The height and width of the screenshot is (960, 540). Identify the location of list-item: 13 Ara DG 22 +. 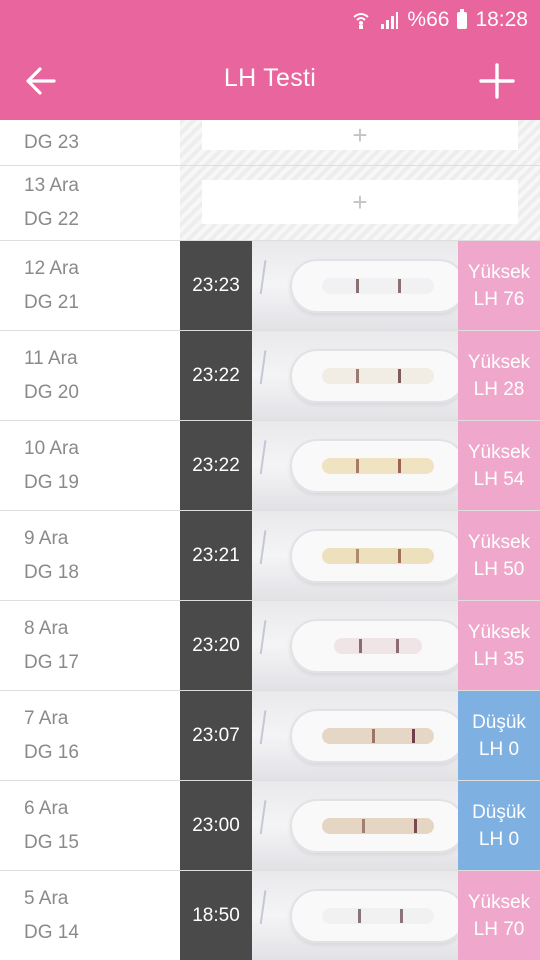
(270, 203).